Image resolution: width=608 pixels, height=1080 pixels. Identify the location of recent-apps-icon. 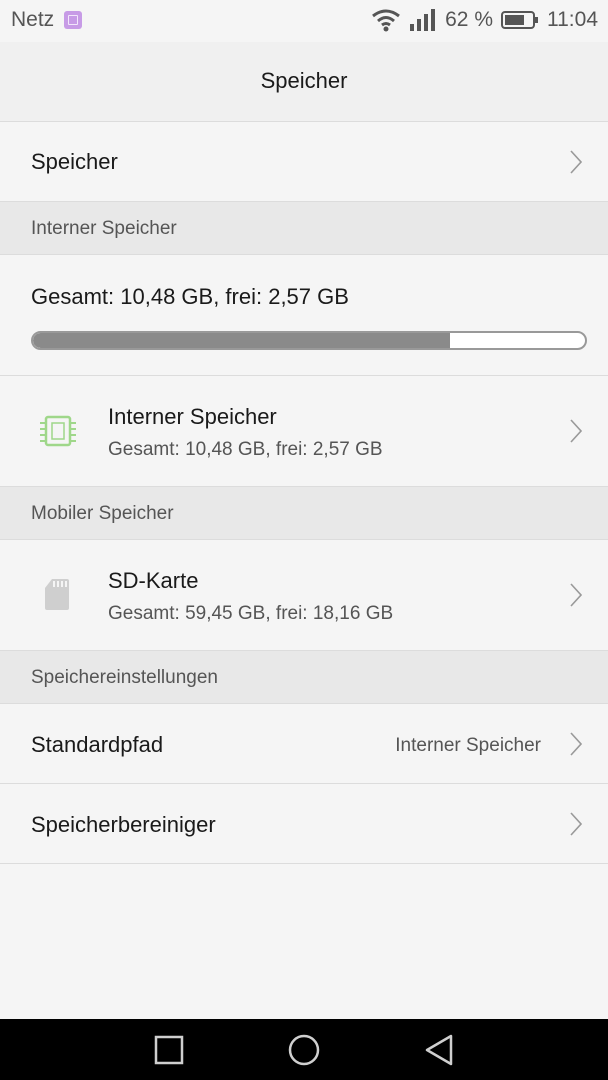
(169, 1050).